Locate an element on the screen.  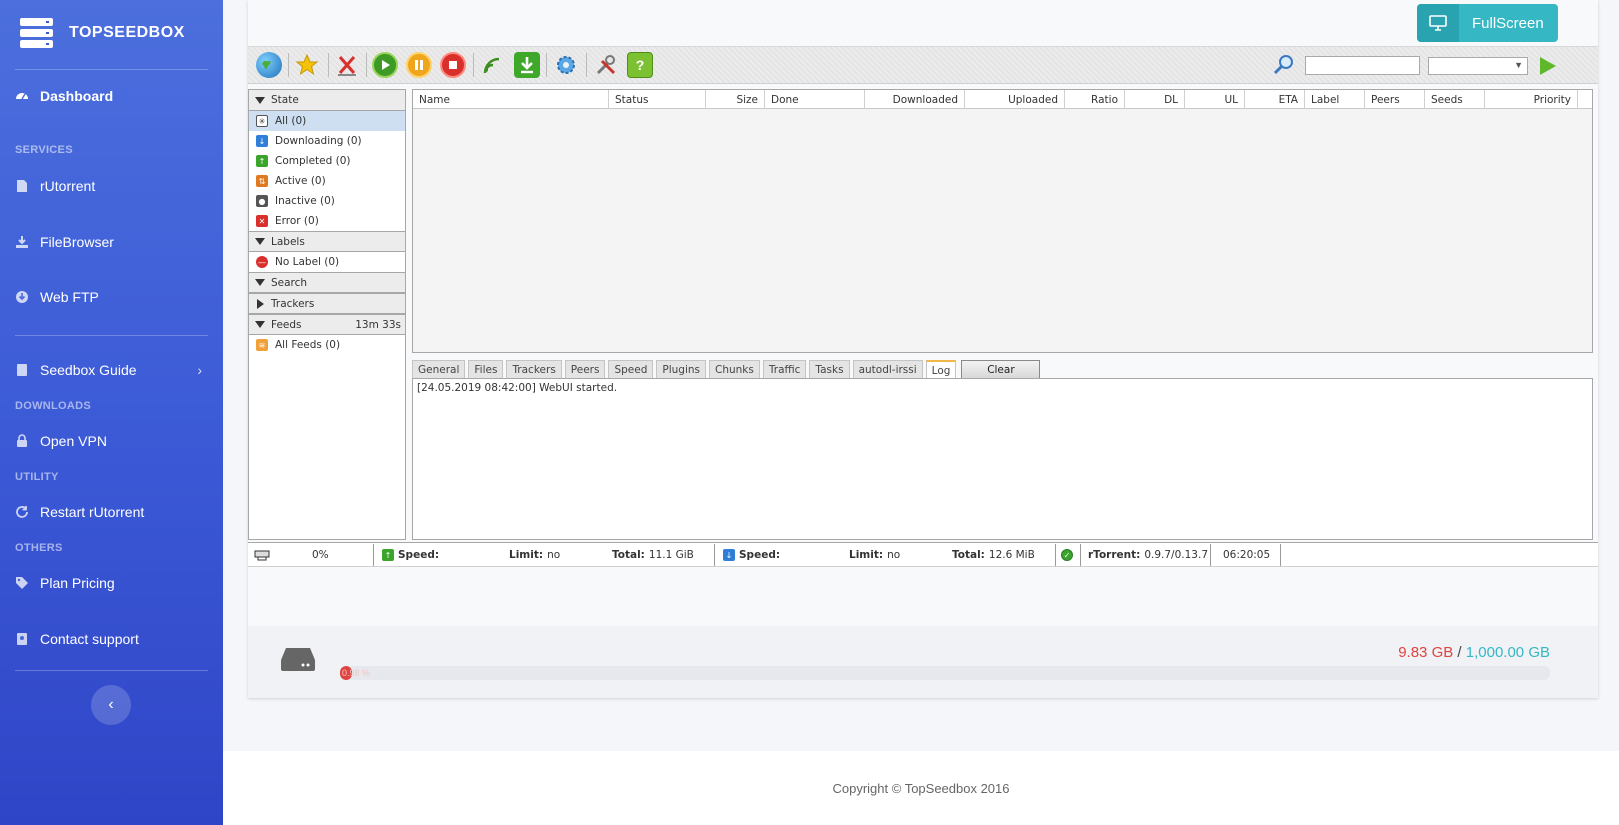
expand-triangle-icon is located at coordinates (260, 303).